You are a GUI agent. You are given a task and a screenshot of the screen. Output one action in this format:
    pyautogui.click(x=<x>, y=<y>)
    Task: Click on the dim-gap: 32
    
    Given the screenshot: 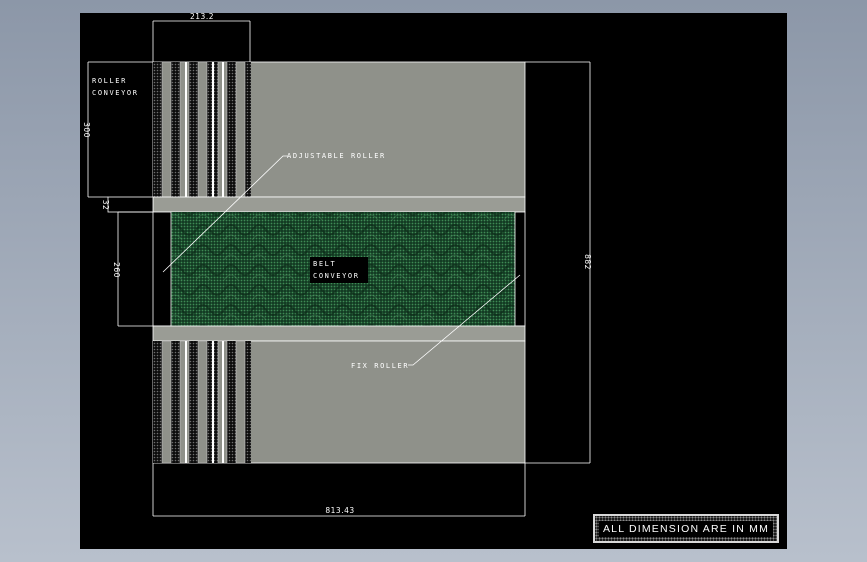 What is the action you would take?
    pyautogui.click(x=105, y=205)
    